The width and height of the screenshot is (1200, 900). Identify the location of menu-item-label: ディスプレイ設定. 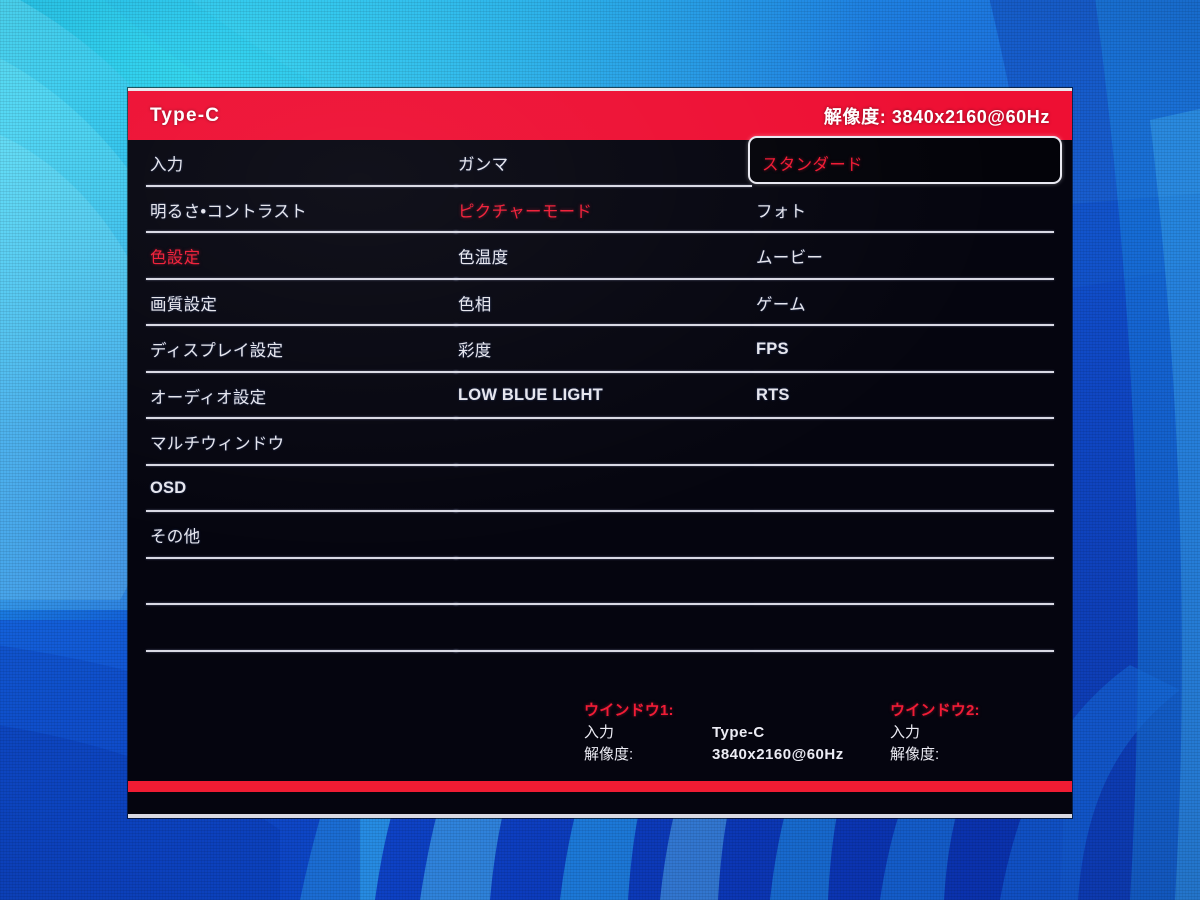
(217, 351).